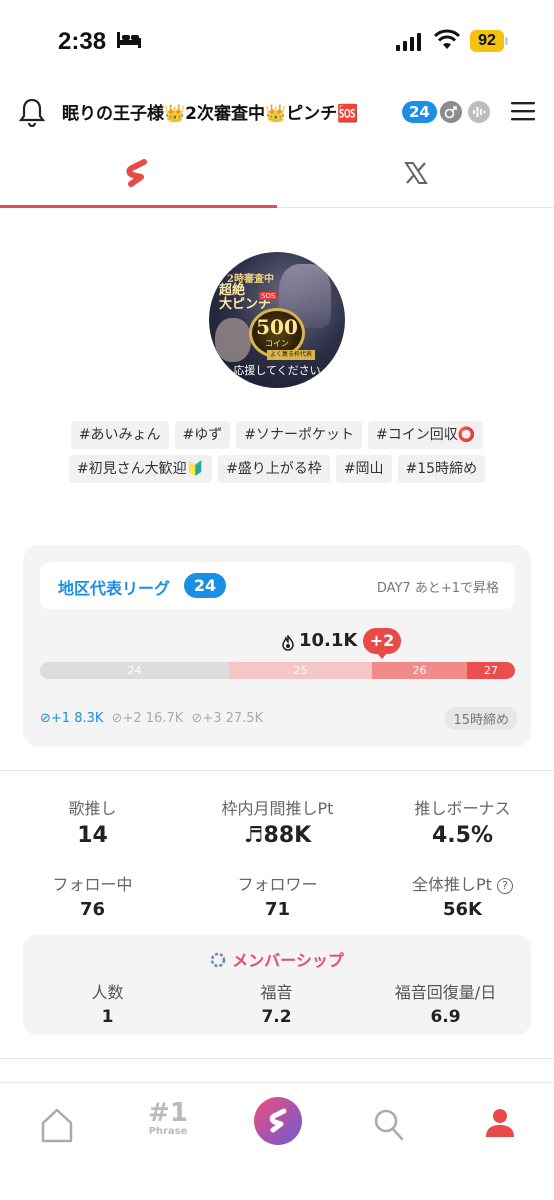 This screenshot has width=554, height=1200. What do you see at coordinates (382, 641) in the screenshot?
I see `rank-change-bubble: +2` at bounding box center [382, 641].